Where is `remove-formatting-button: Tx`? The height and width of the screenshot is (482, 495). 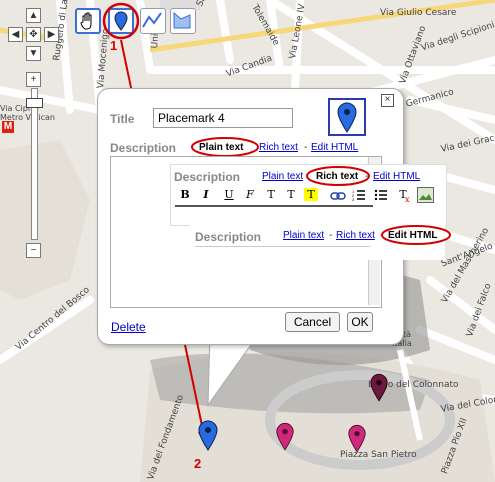
remove-formatting-button: Tx is located at coordinates (403, 196).